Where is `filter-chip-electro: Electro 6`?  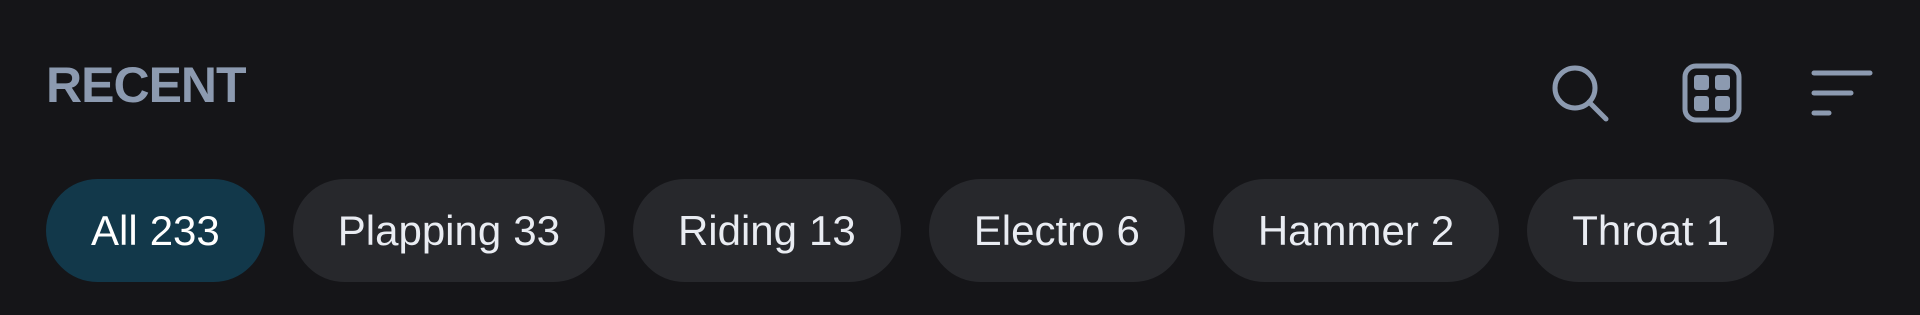
filter-chip-electro: Electro 6 is located at coordinates (1056, 230).